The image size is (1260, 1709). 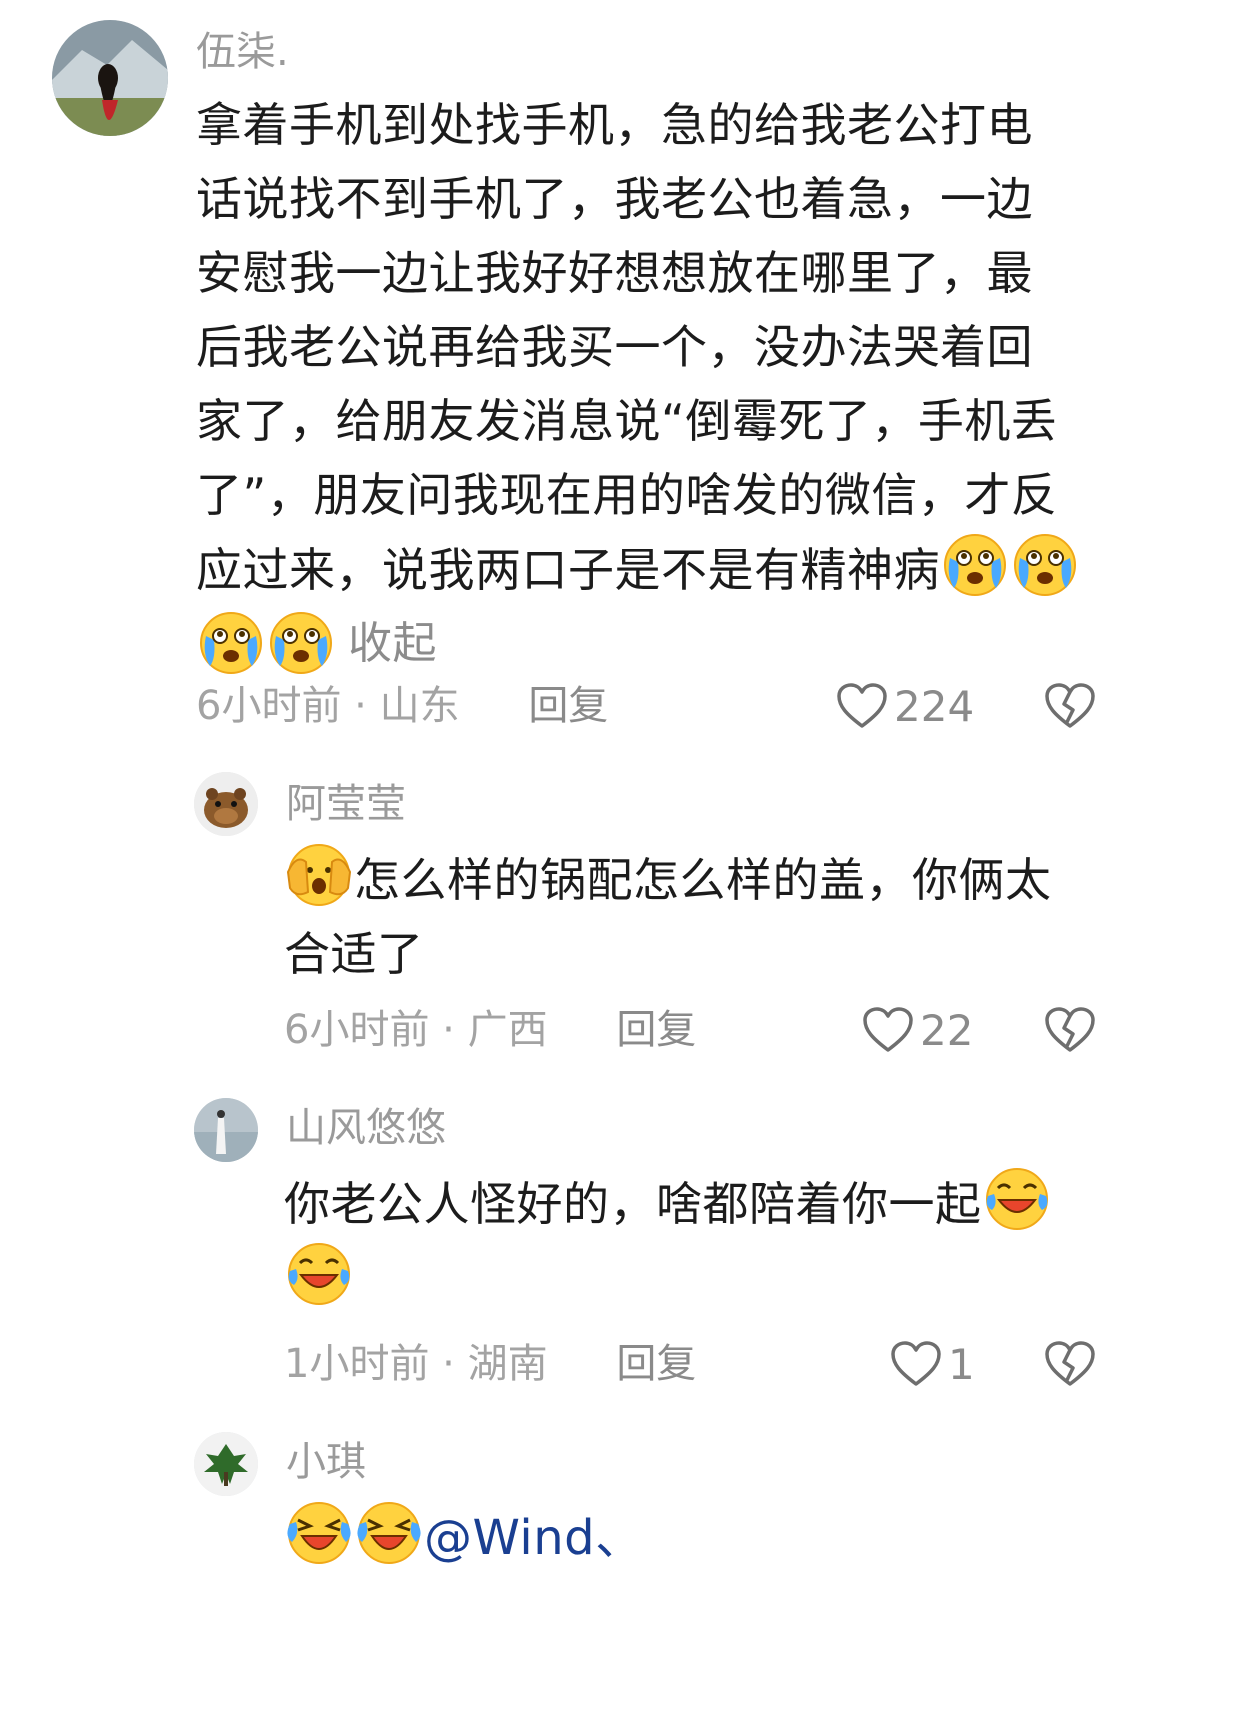 I want to click on comment-meta: 1小时前 · 湖南 回复, so click(x=490, y=1364).